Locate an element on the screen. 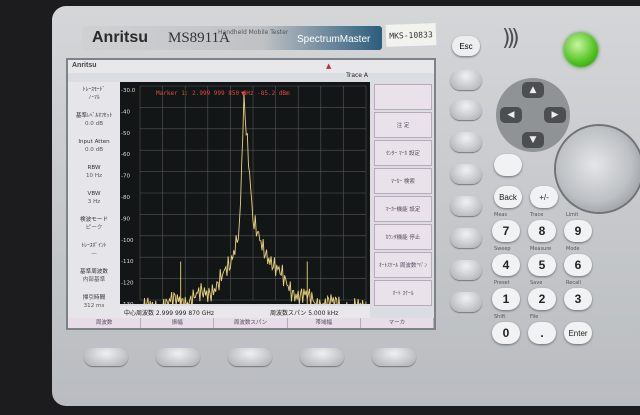 Image resolution: width=640 pixels, height=415 pixels. serial-sticker: MKS-10833 is located at coordinates (411, 35).